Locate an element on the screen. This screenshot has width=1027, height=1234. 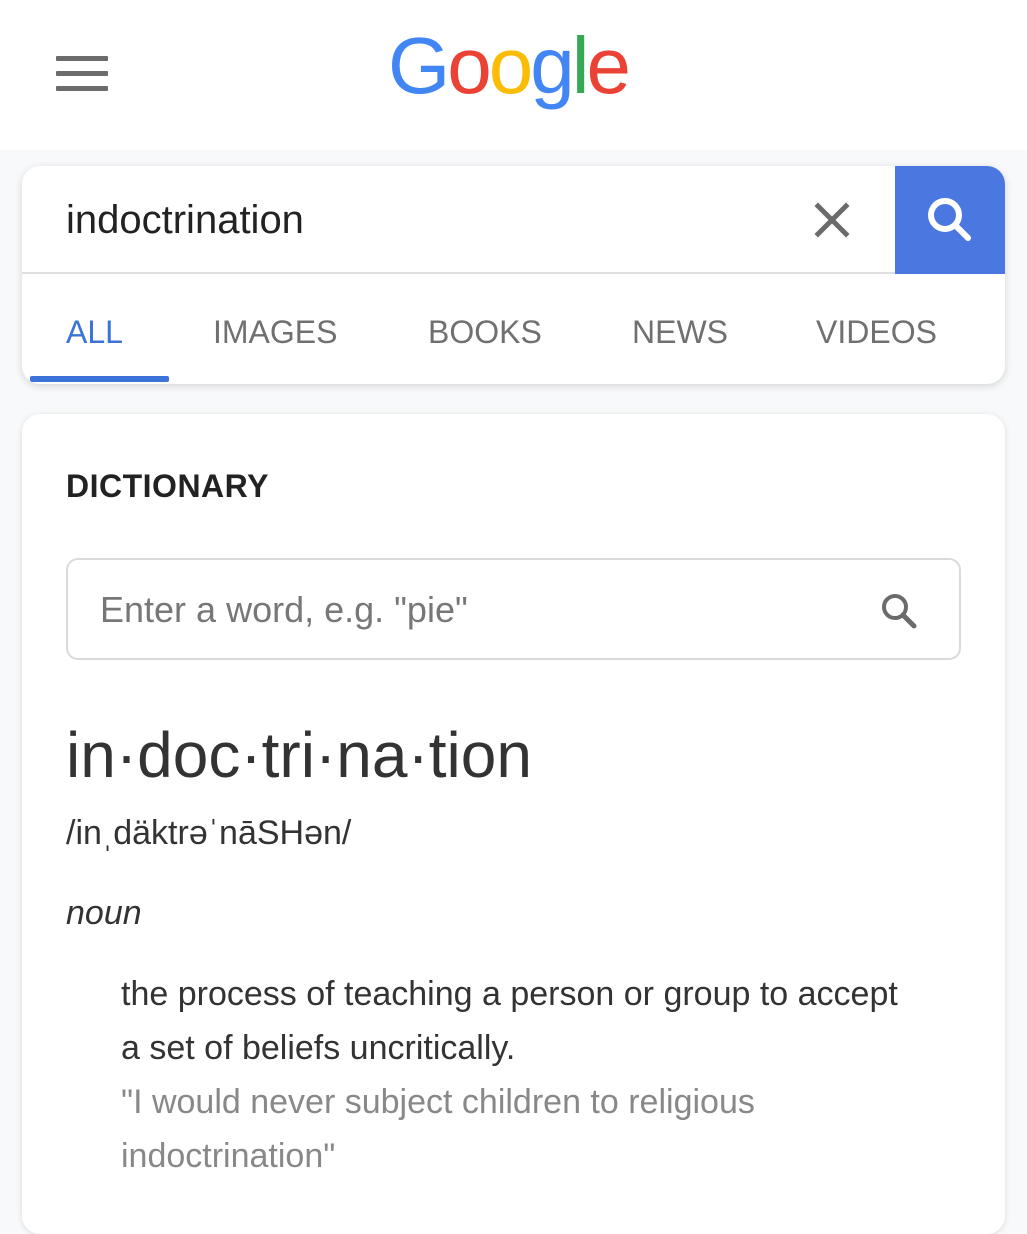
phonetic-transcription: /inˌdäktrəˈnāSHən/ is located at coordinates (209, 833).